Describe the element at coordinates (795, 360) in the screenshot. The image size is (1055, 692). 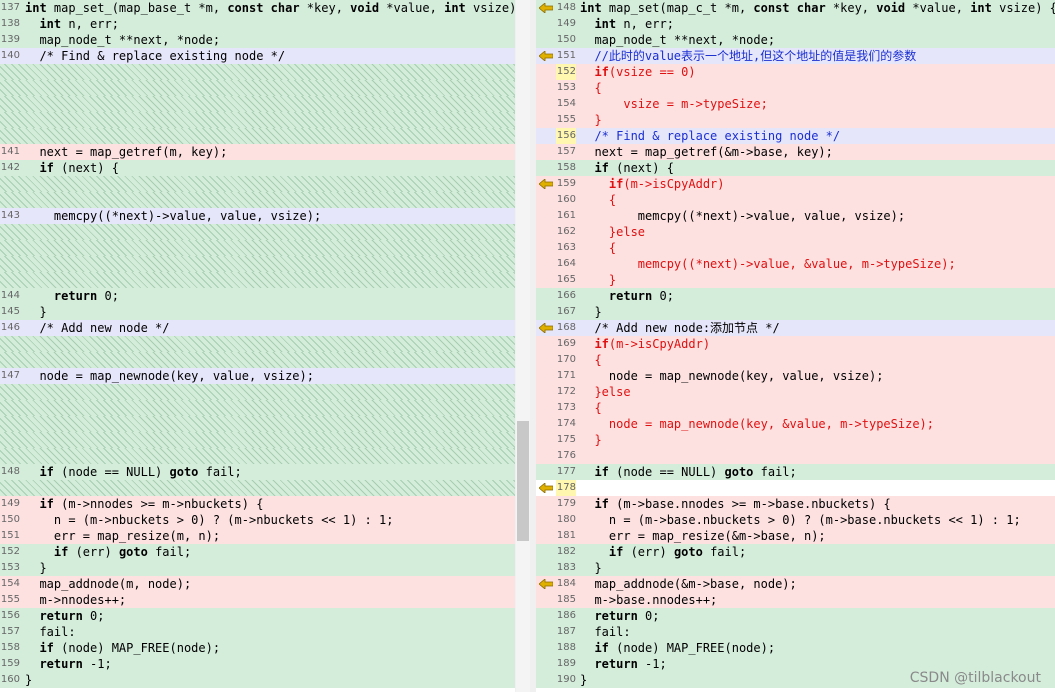
I see `code-line: 170 {` at that location.